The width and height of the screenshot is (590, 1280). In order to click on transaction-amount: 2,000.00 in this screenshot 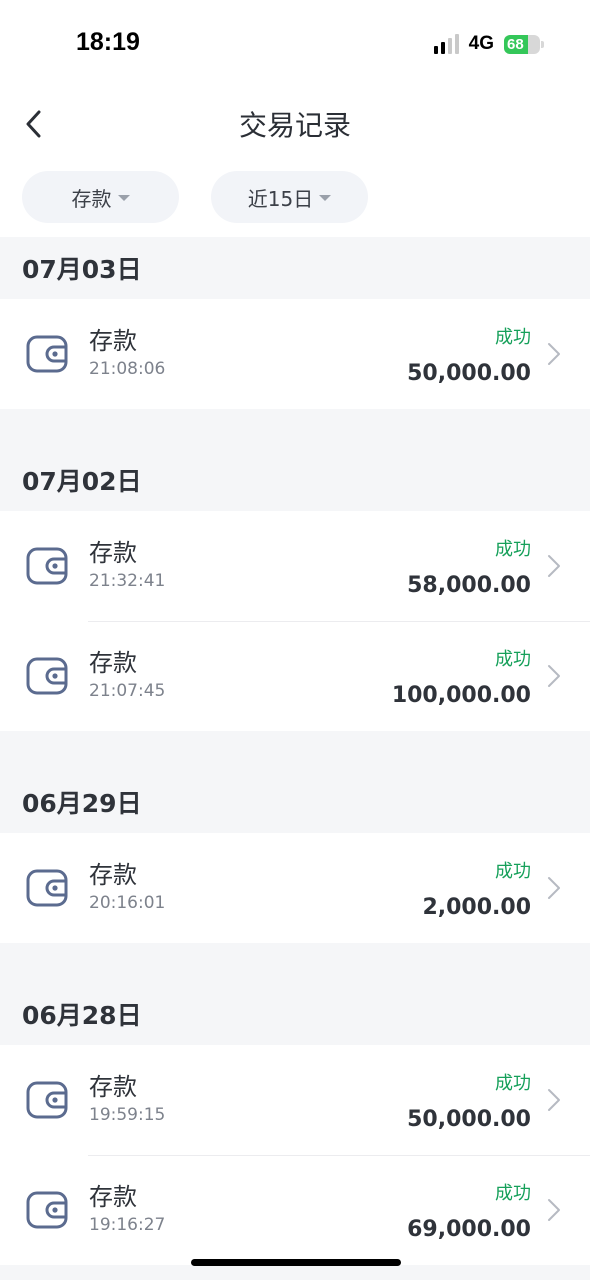, I will do `click(476, 907)`.